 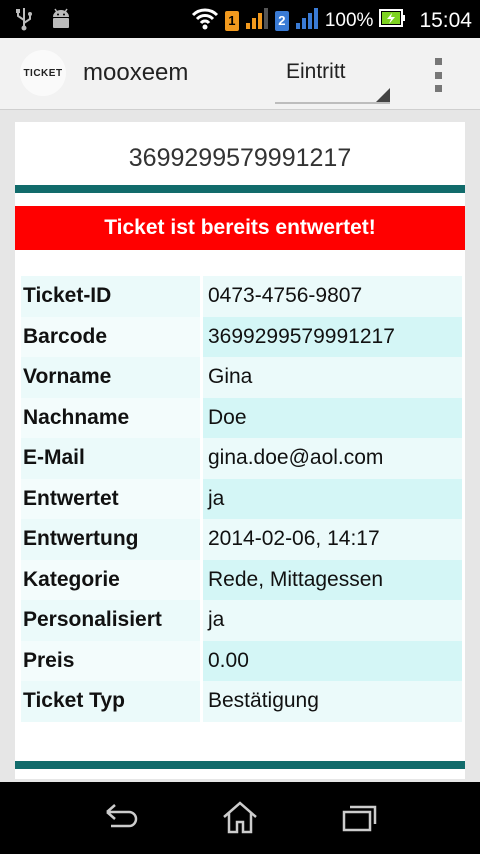 I want to click on row-label: Ticket-ID, so click(x=110, y=296).